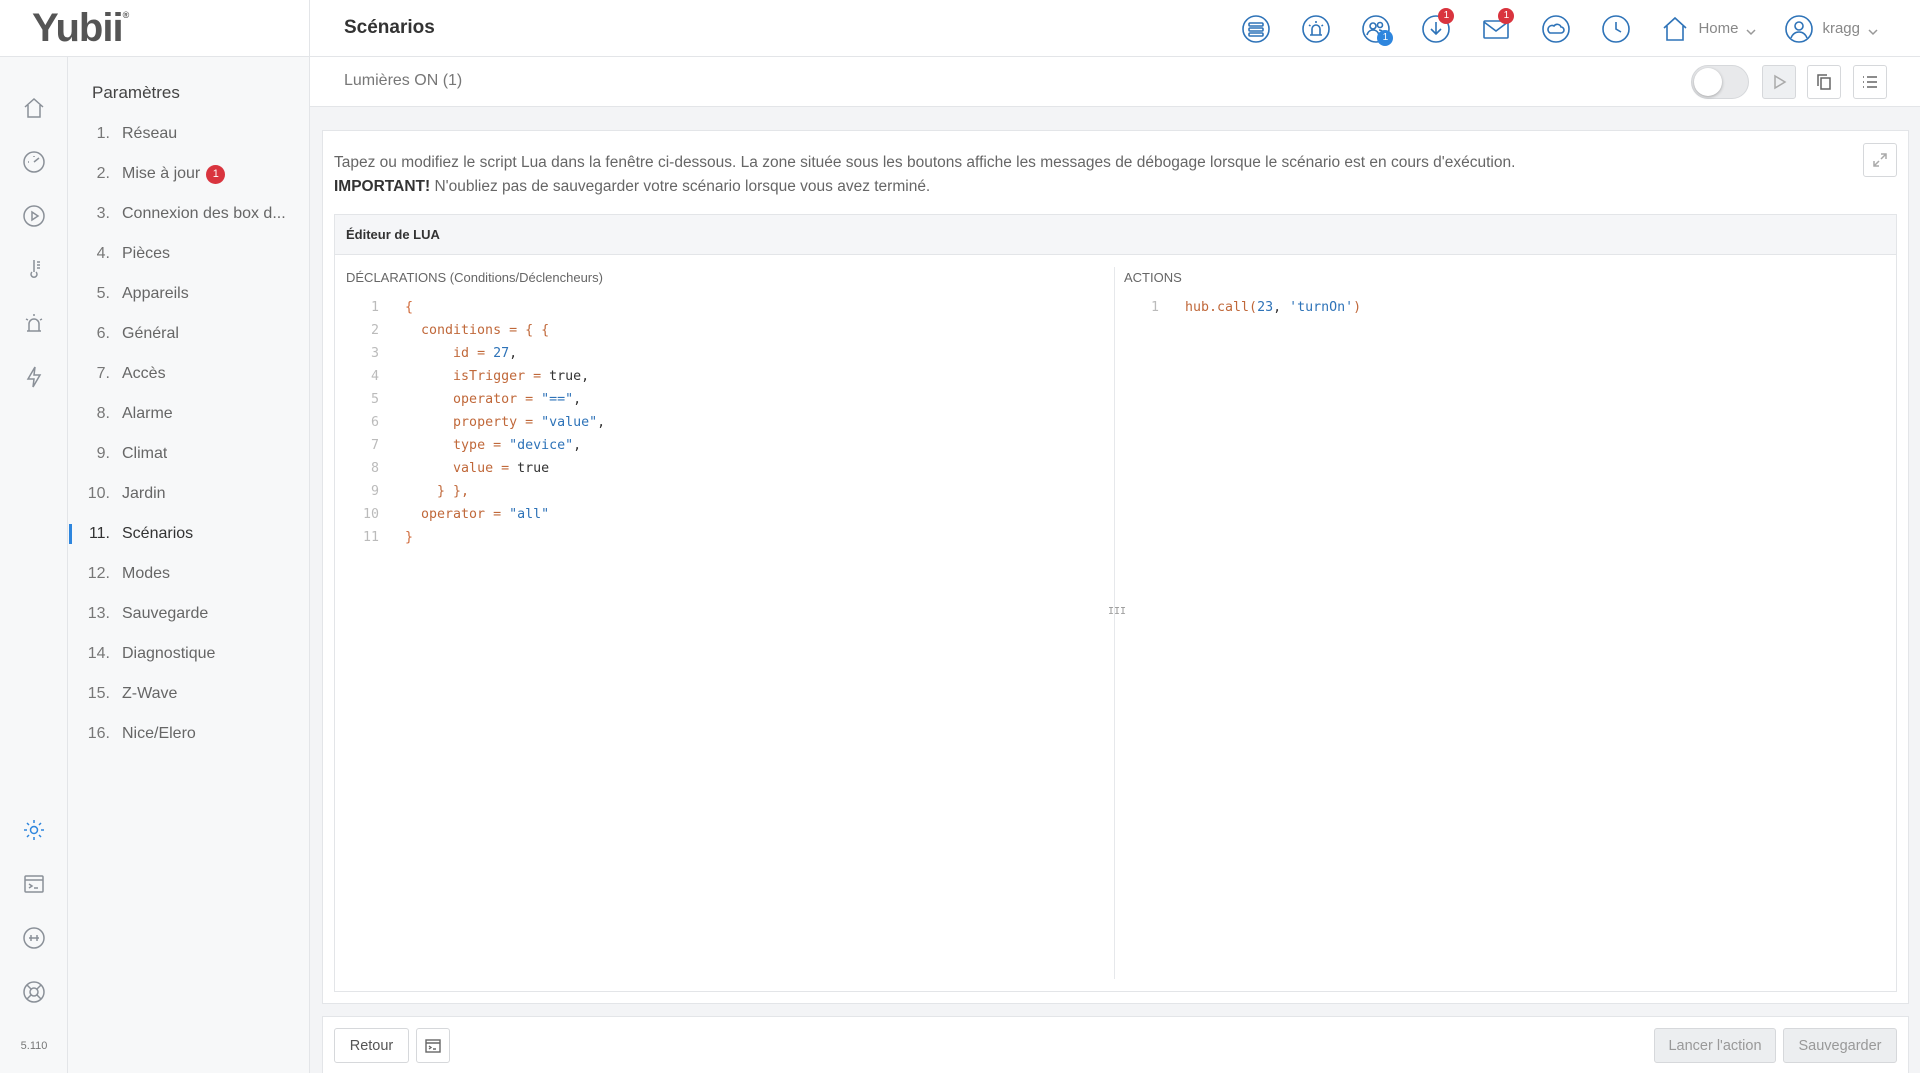 This screenshot has width=1920, height=1073. I want to click on settings-item-sauvegarde: 13. Sauvegarde, so click(189, 614).